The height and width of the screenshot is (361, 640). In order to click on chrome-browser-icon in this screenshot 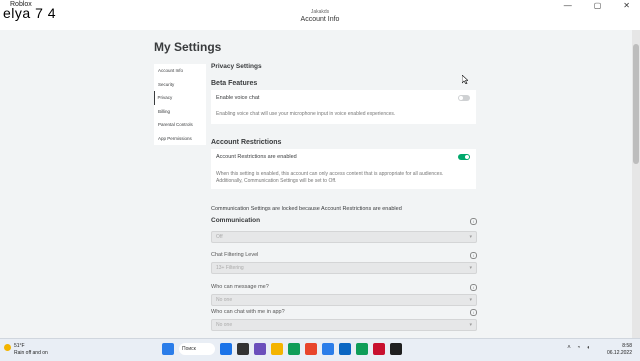, I will do `click(294, 349)`.